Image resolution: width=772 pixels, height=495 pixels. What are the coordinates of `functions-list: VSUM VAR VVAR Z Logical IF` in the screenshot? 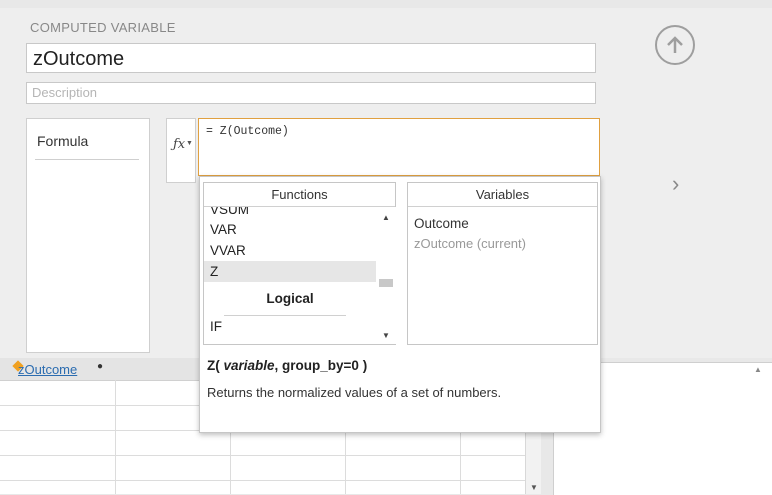 It's located at (290, 275).